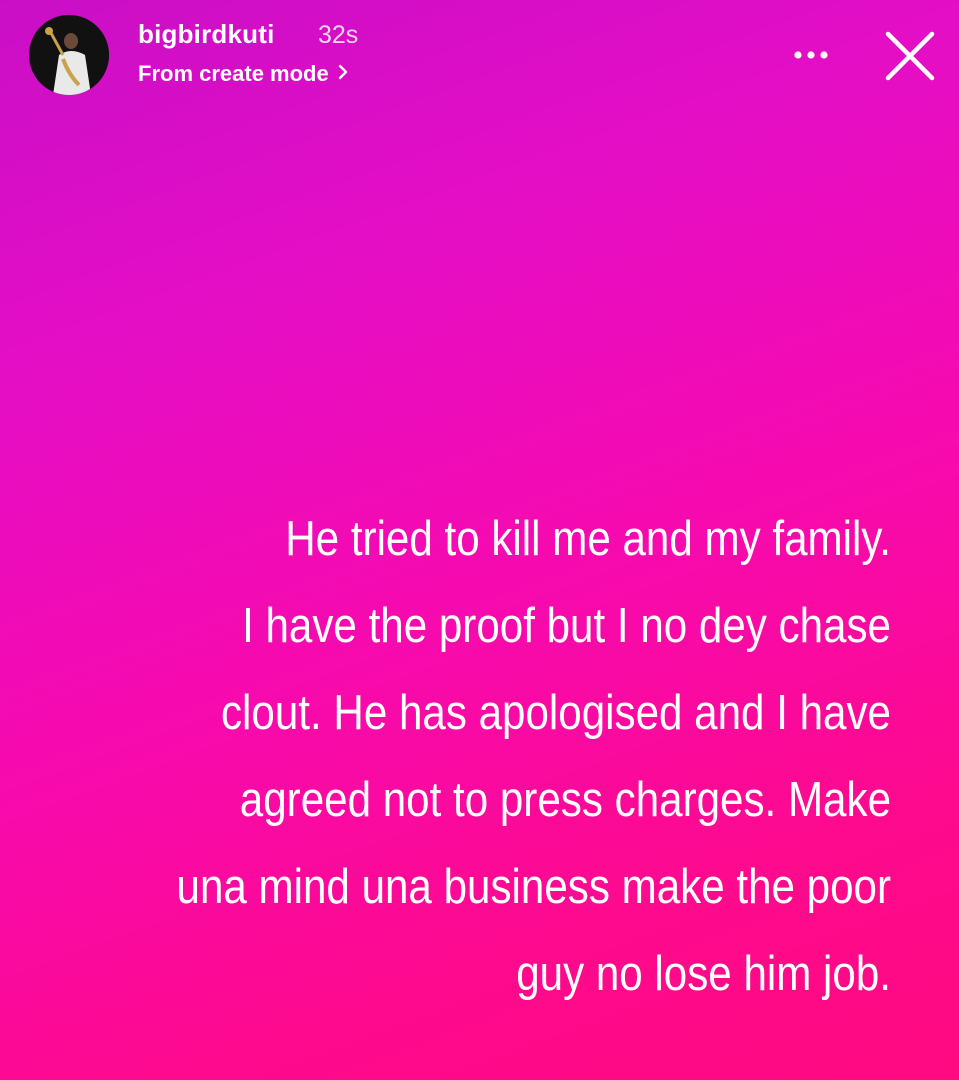  Describe the element at coordinates (343, 74) in the screenshot. I see `chevron-right-icon` at that location.